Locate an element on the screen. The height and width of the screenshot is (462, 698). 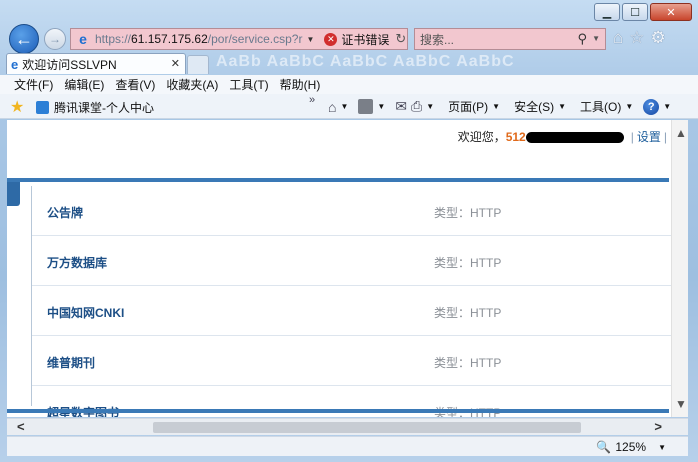
forward-arrow-icon: → is located at coordinates (55, 39).